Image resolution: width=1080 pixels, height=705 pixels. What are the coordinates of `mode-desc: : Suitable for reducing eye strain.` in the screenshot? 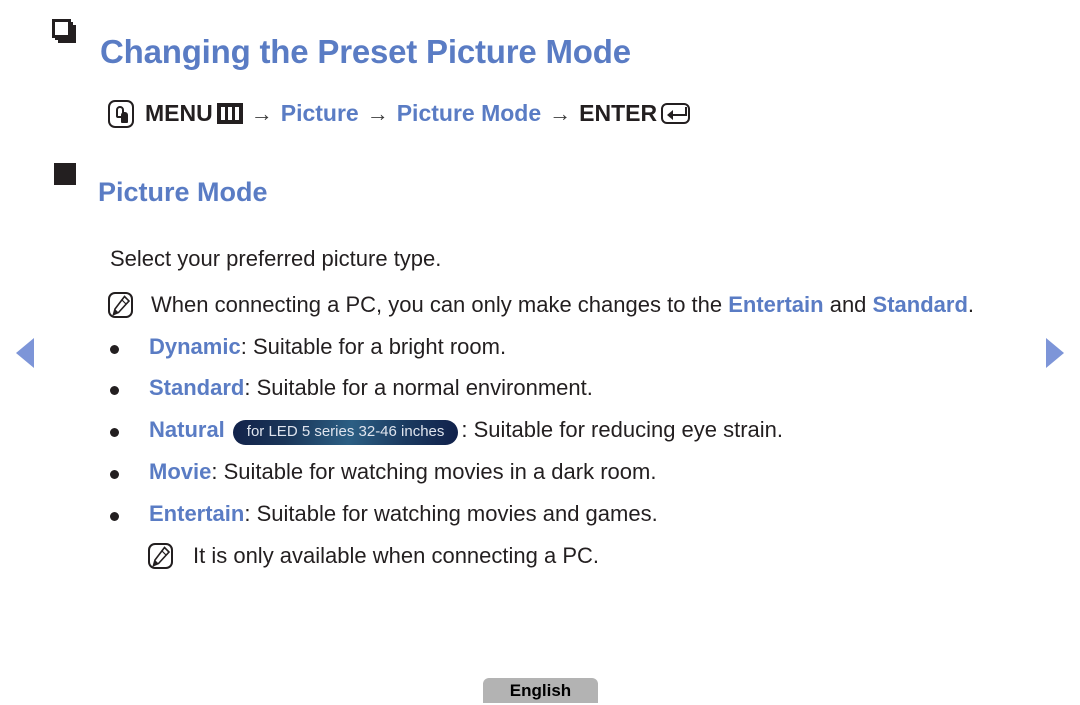 It's located at (622, 429).